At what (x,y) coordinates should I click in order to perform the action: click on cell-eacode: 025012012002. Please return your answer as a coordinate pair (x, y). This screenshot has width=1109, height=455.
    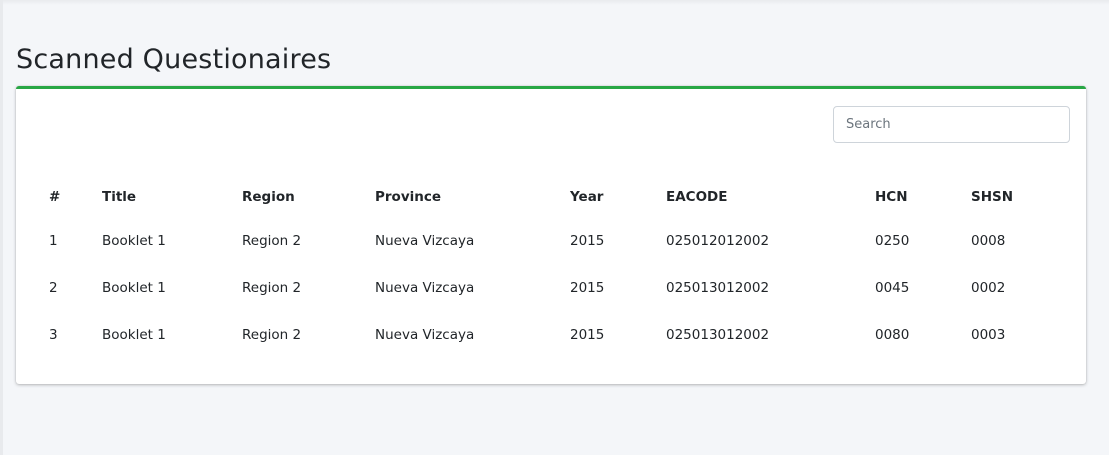
    Looking at the image, I should click on (718, 240).